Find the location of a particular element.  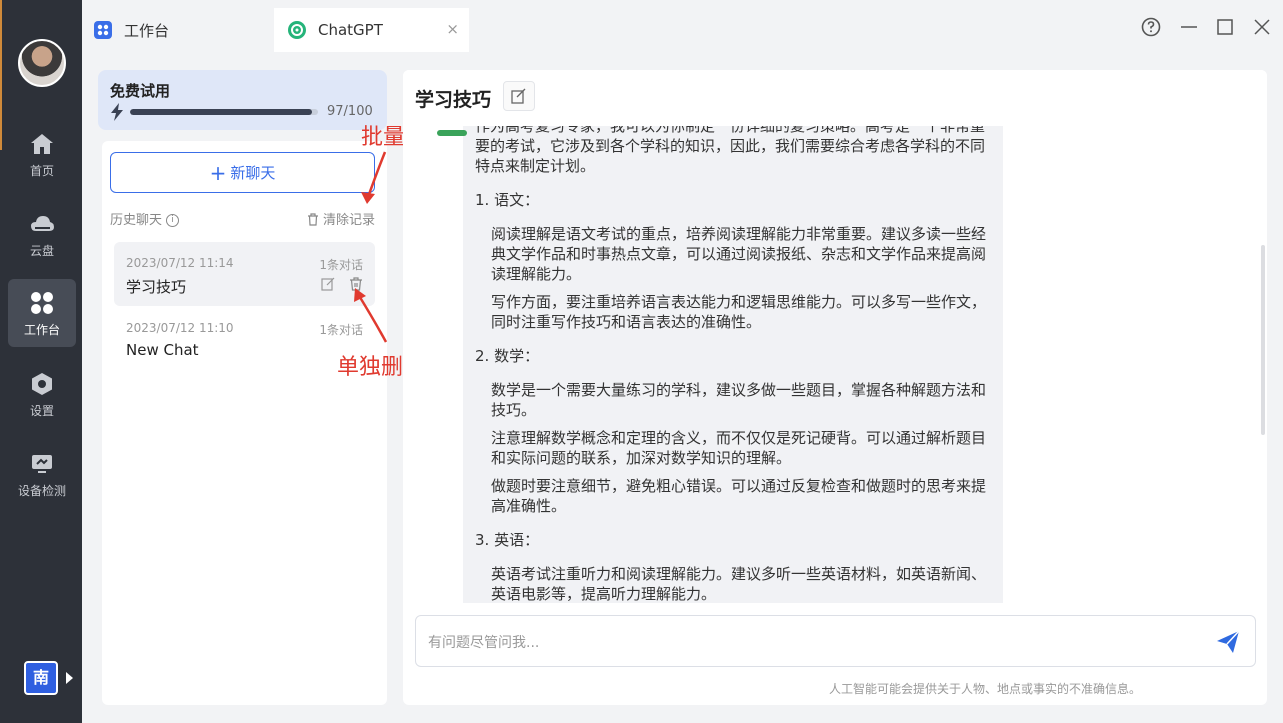

ai-avatar is located at coordinates (452, 133).